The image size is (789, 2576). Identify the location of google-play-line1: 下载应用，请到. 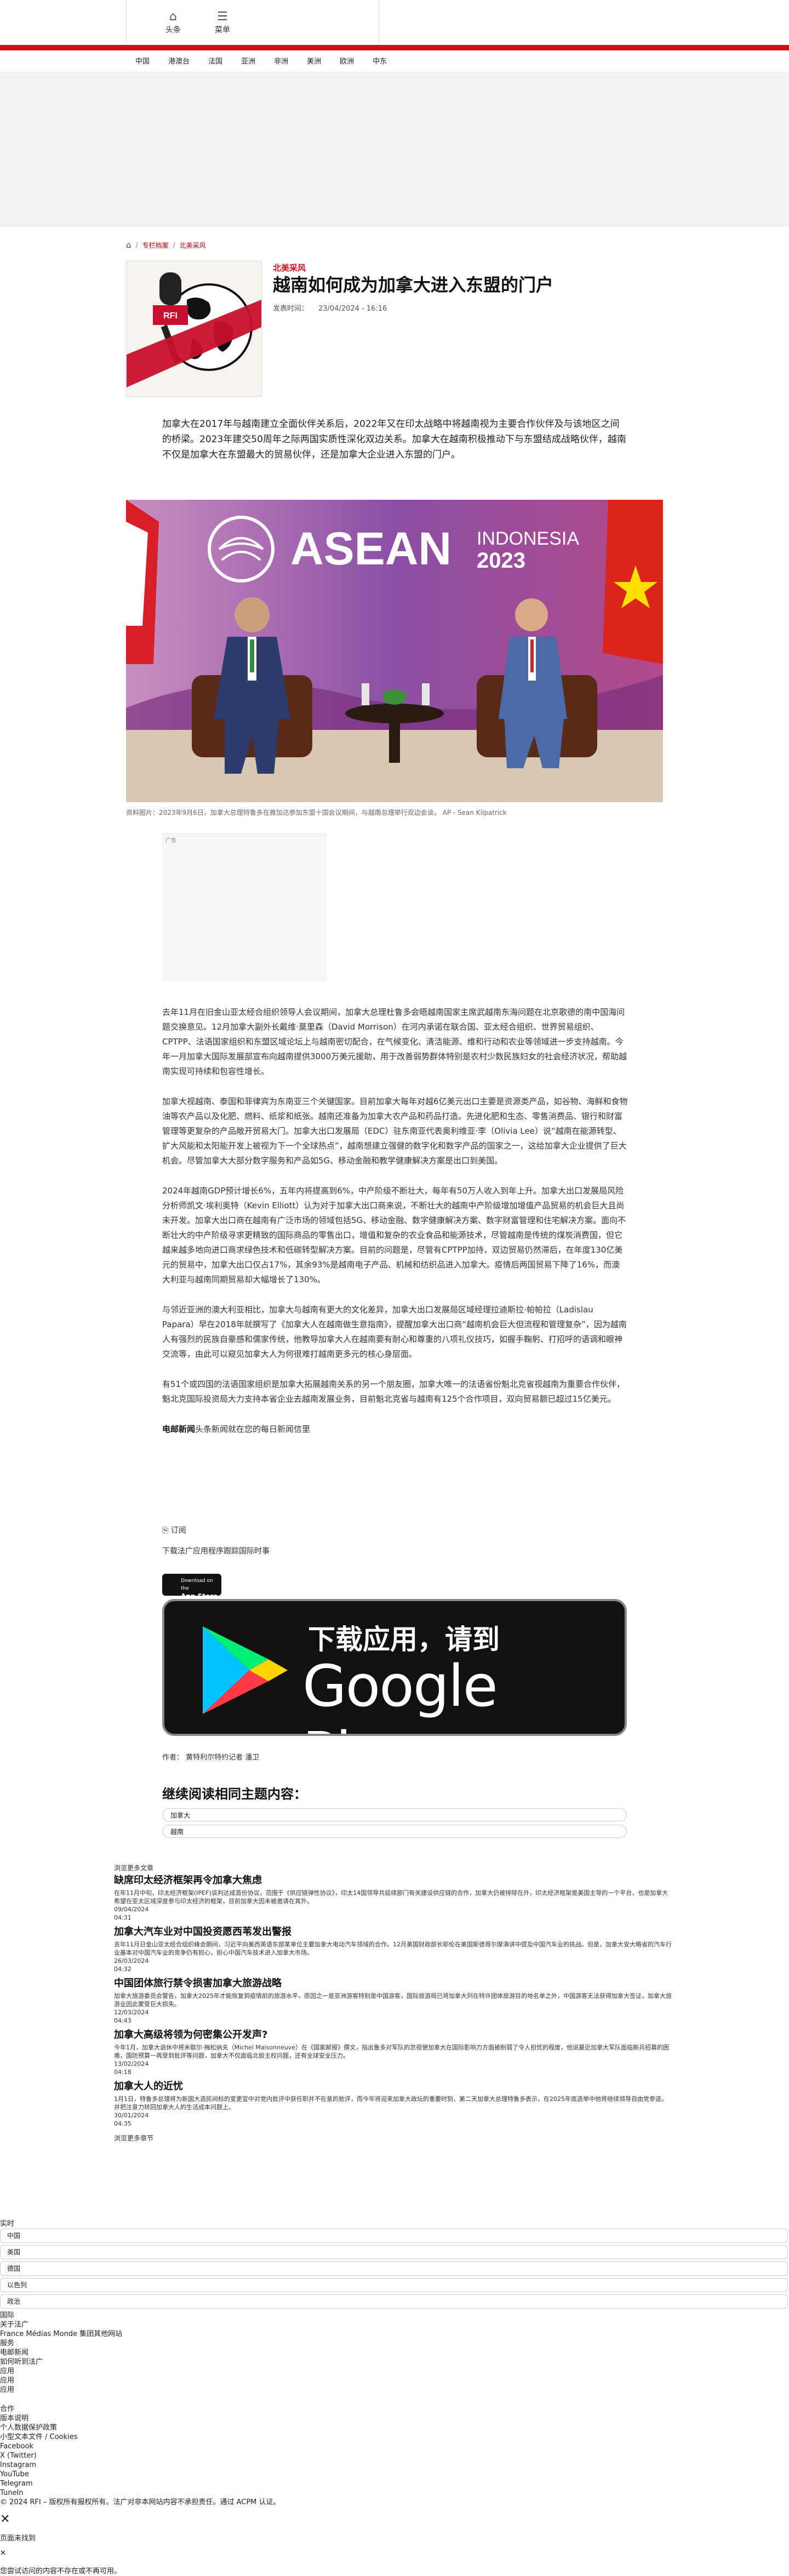
(404, 1640).